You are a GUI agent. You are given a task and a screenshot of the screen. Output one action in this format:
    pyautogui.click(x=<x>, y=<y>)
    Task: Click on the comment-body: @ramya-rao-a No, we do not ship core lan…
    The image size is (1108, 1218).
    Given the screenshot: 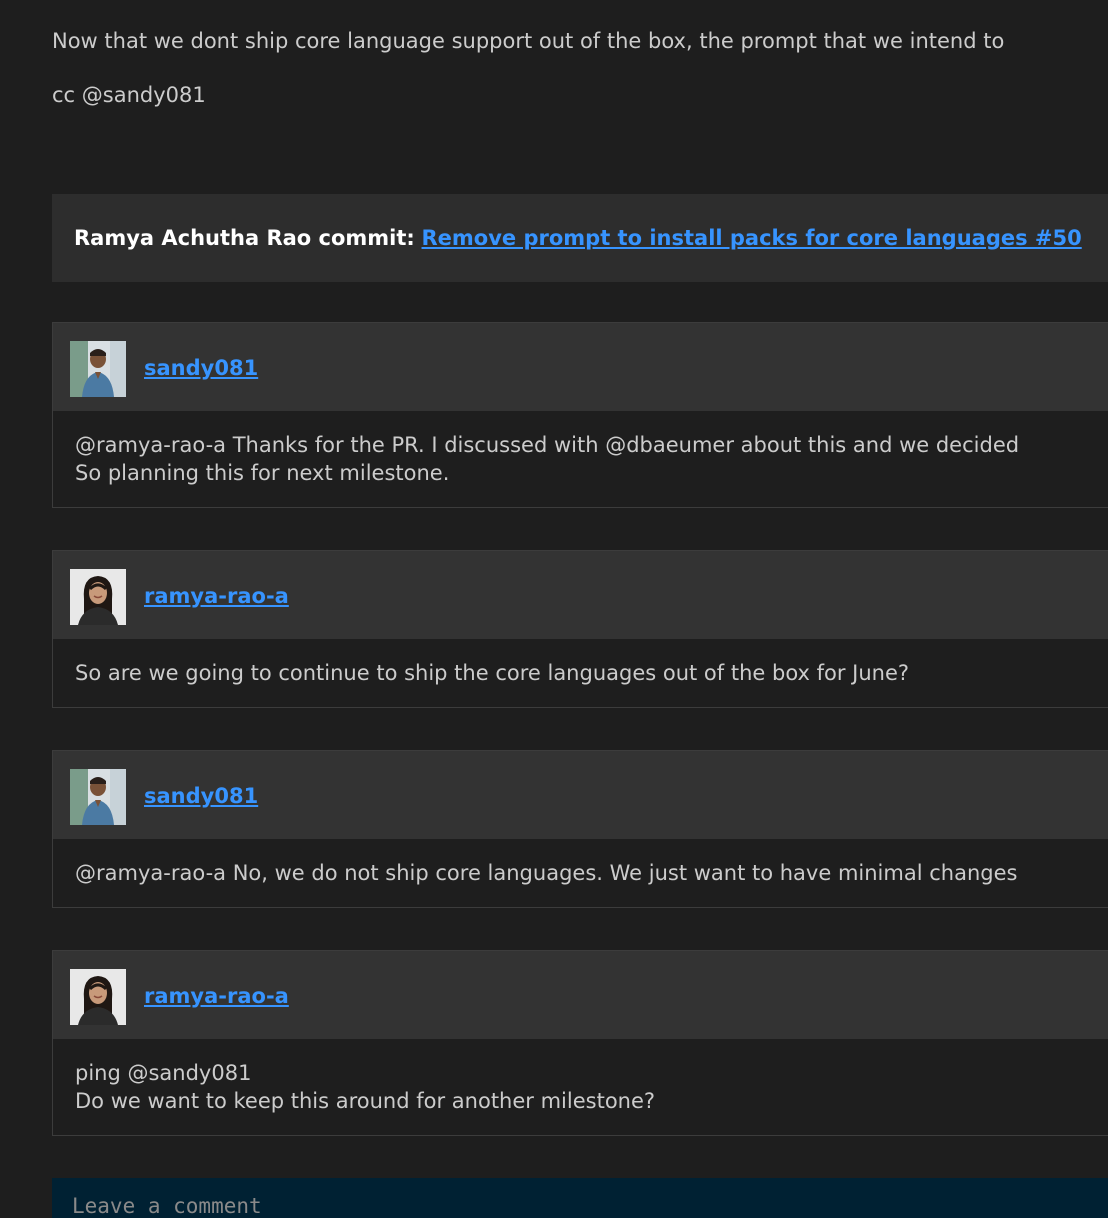 What is the action you would take?
    pyautogui.click(x=580, y=873)
    